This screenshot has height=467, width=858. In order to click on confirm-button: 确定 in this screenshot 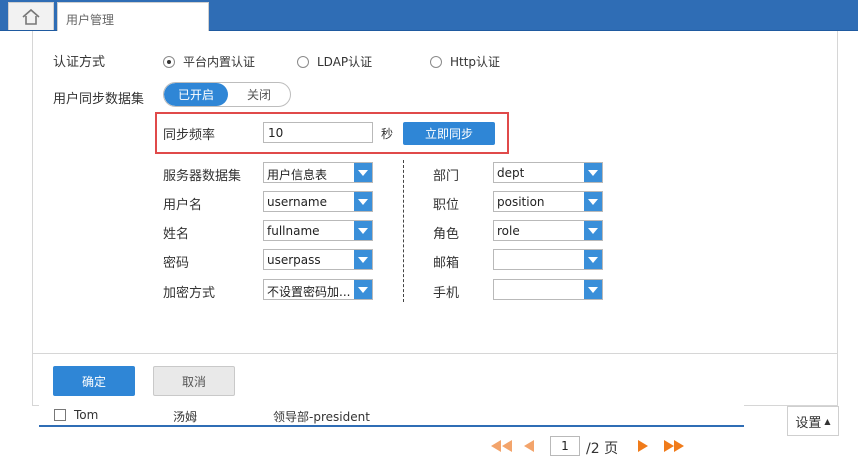, I will do `click(94, 381)`.